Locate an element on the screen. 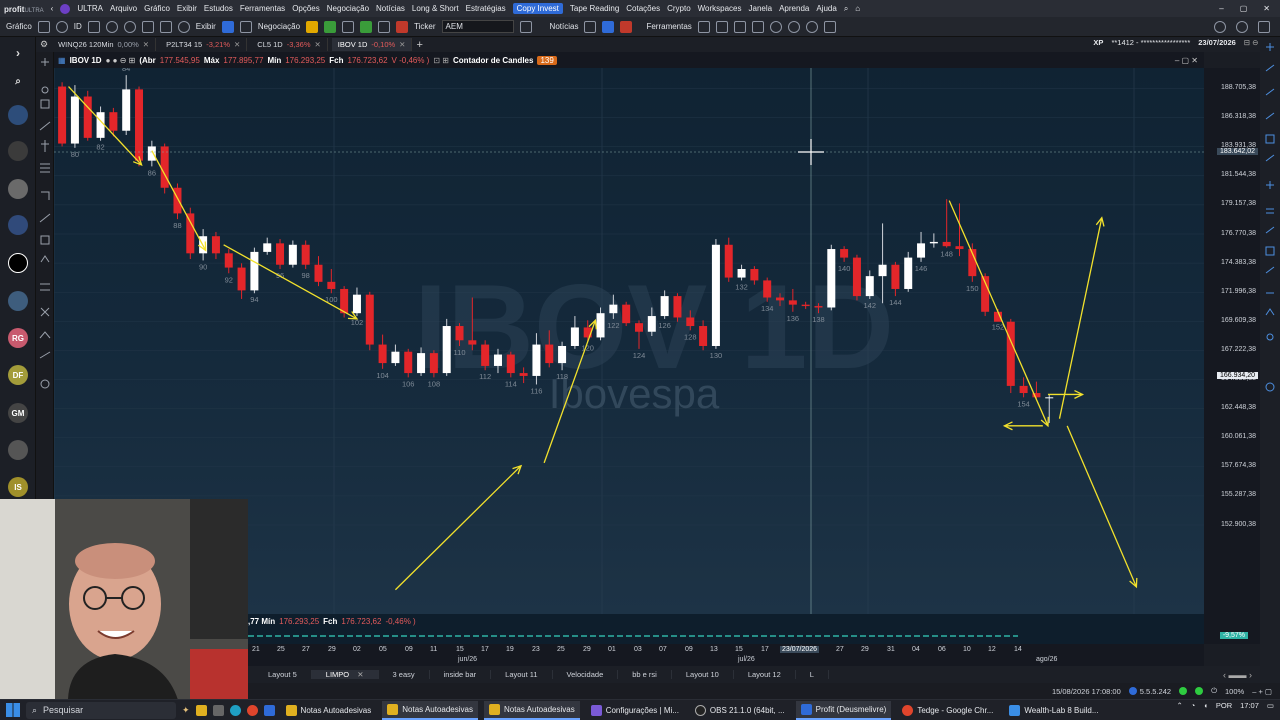 This screenshot has width=1280, height=720. fit-icon is located at coordinates (147, 26).